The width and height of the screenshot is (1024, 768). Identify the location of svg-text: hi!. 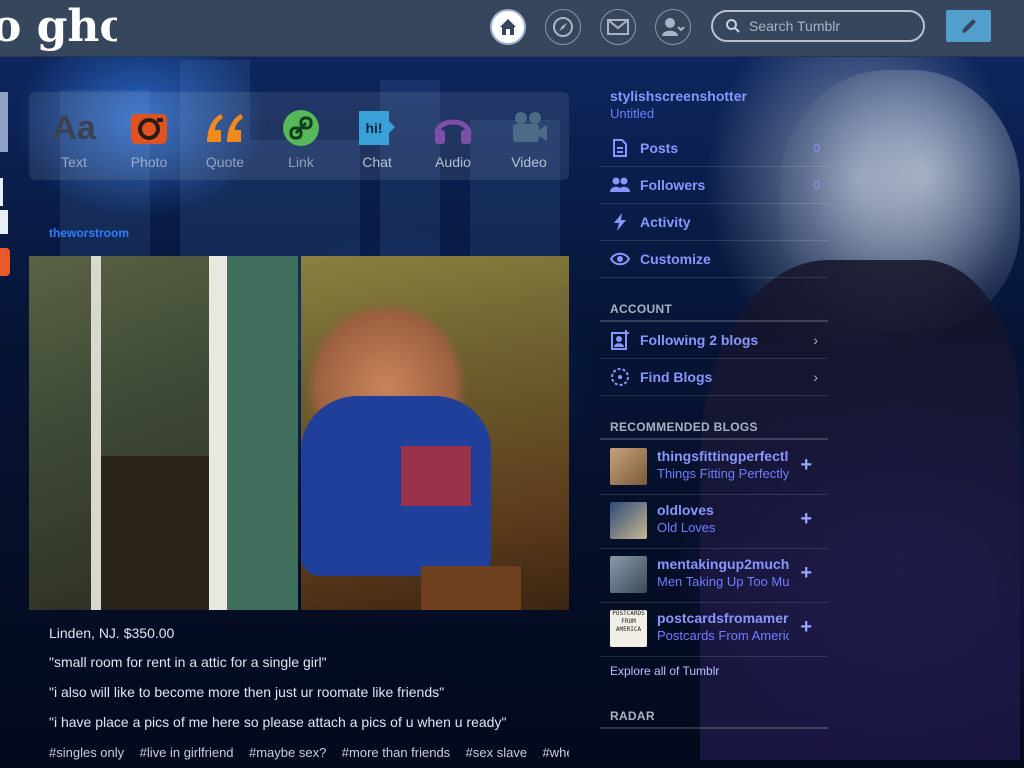
(373, 128).